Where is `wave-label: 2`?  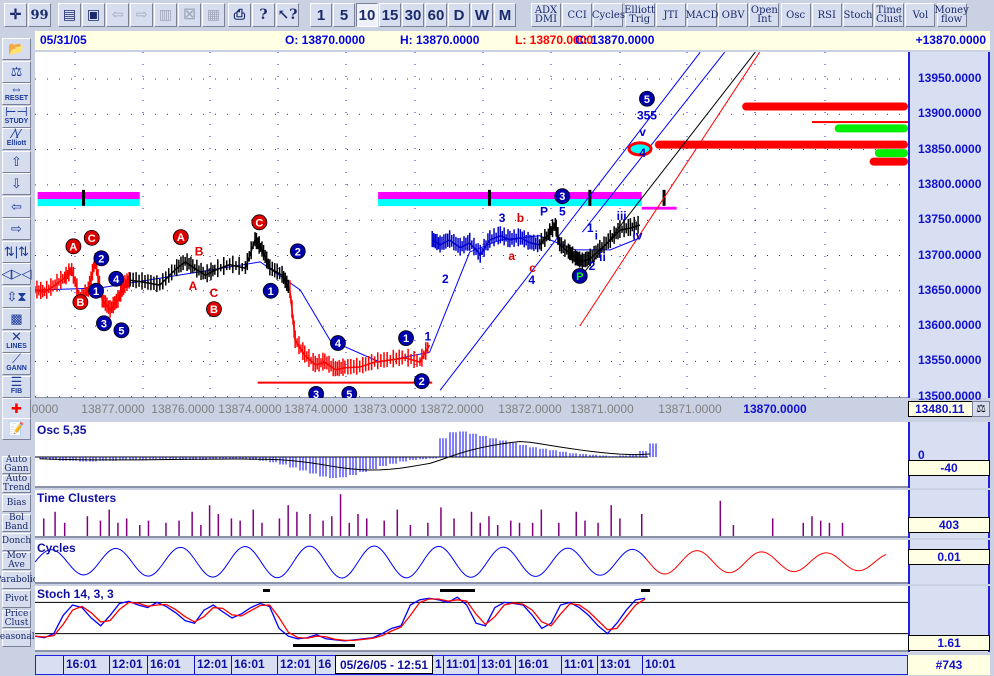
wave-label: 2 is located at coordinates (422, 382).